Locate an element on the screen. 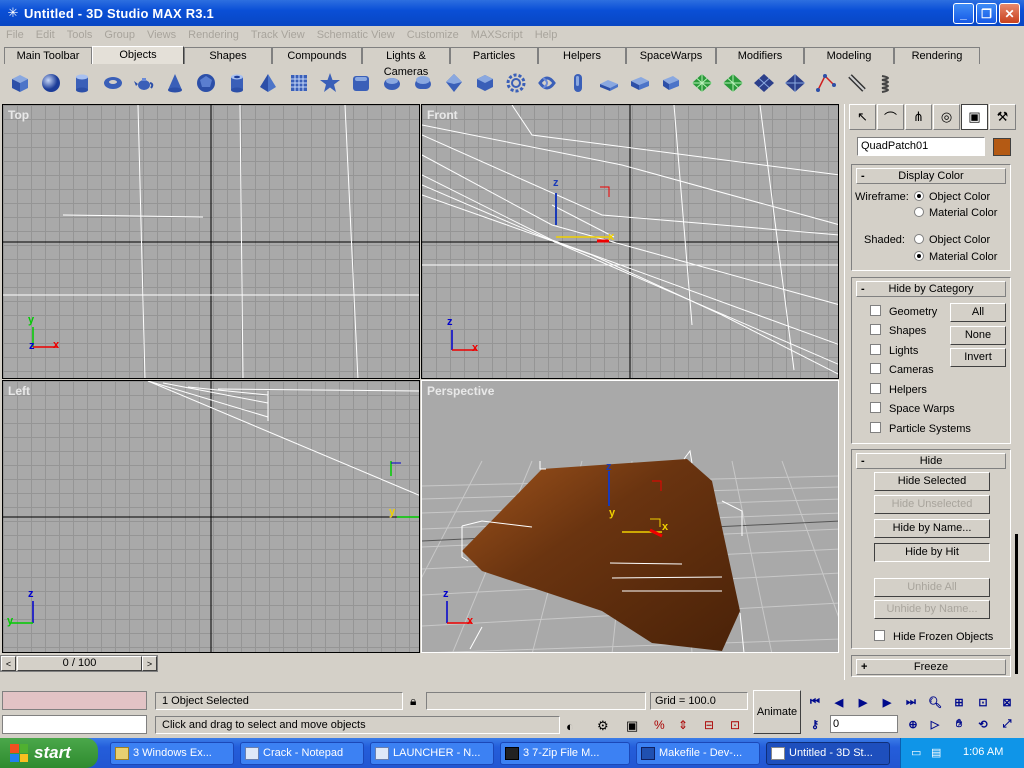 Image resolution: width=1024 pixels, height=768 pixels. percent-snap-icon: % is located at coordinates (659, 725).